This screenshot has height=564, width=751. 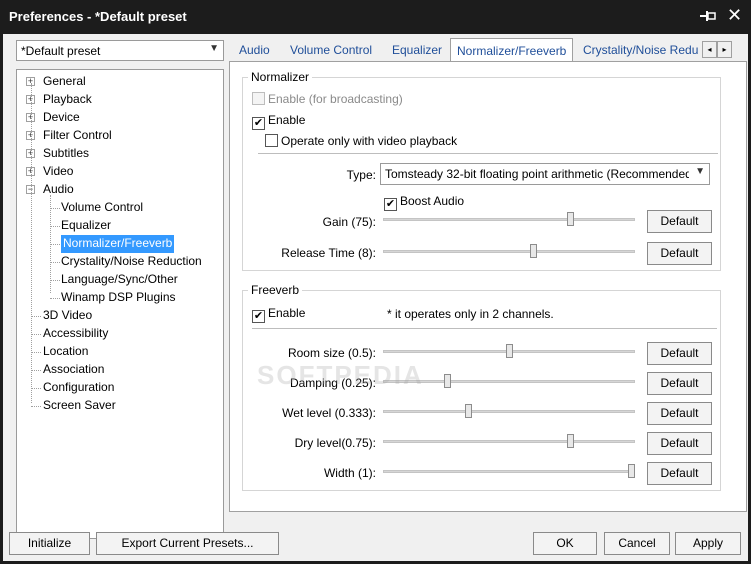 I want to click on dry-level-default-button: Default, so click(x=679, y=443).